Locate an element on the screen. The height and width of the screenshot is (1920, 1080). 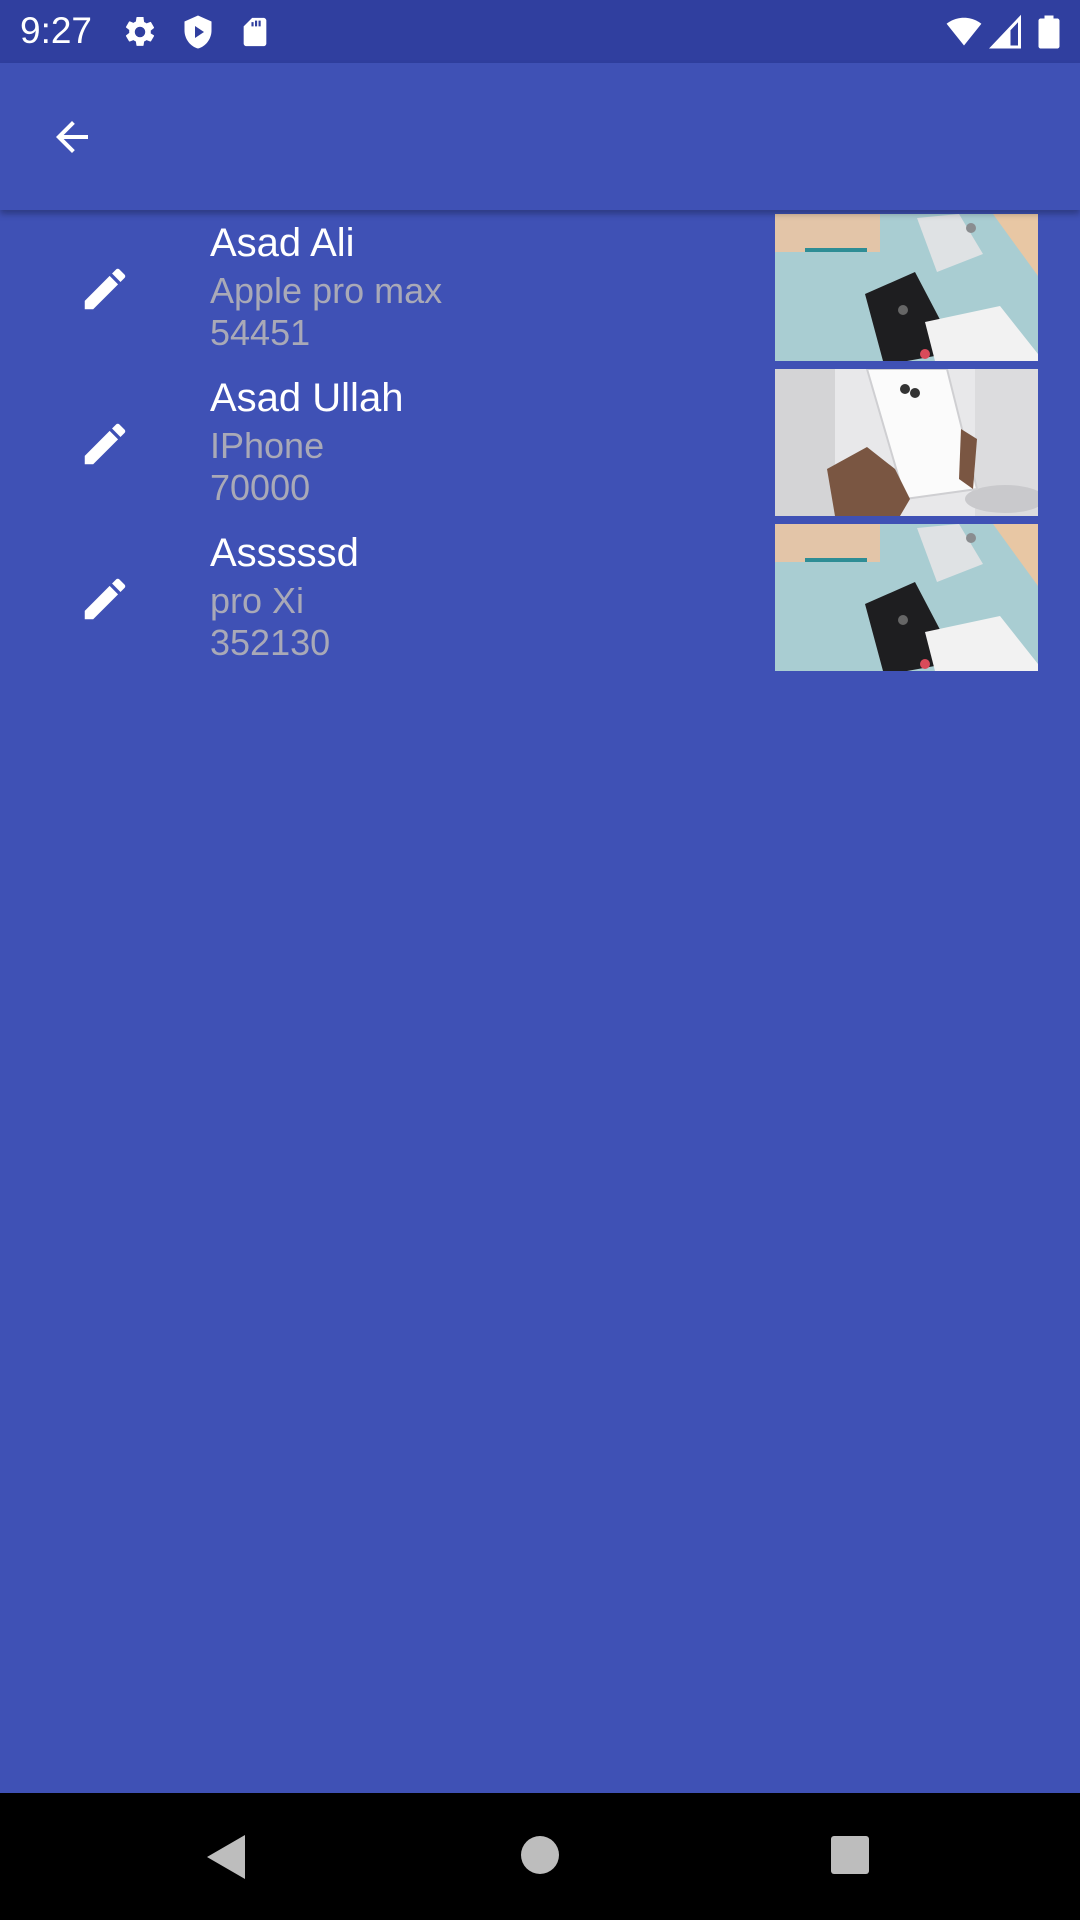
recents-square-icon is located at coordinates (850, 1855).